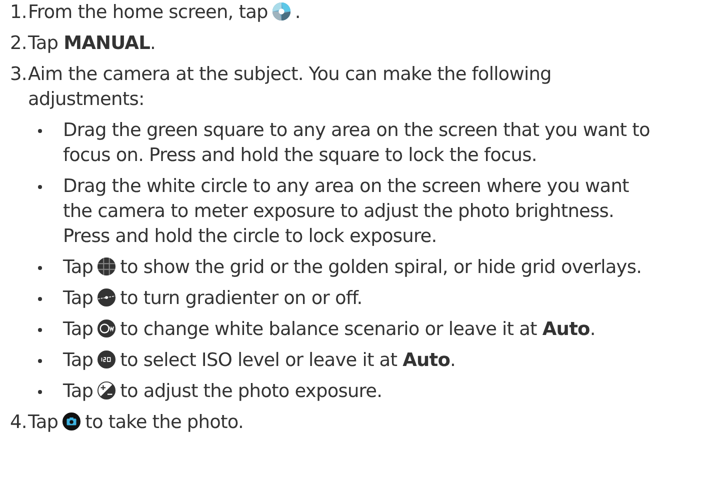 This screenshot has width=703, height=495. I want to click on step-number: 3., so click(19, 75).